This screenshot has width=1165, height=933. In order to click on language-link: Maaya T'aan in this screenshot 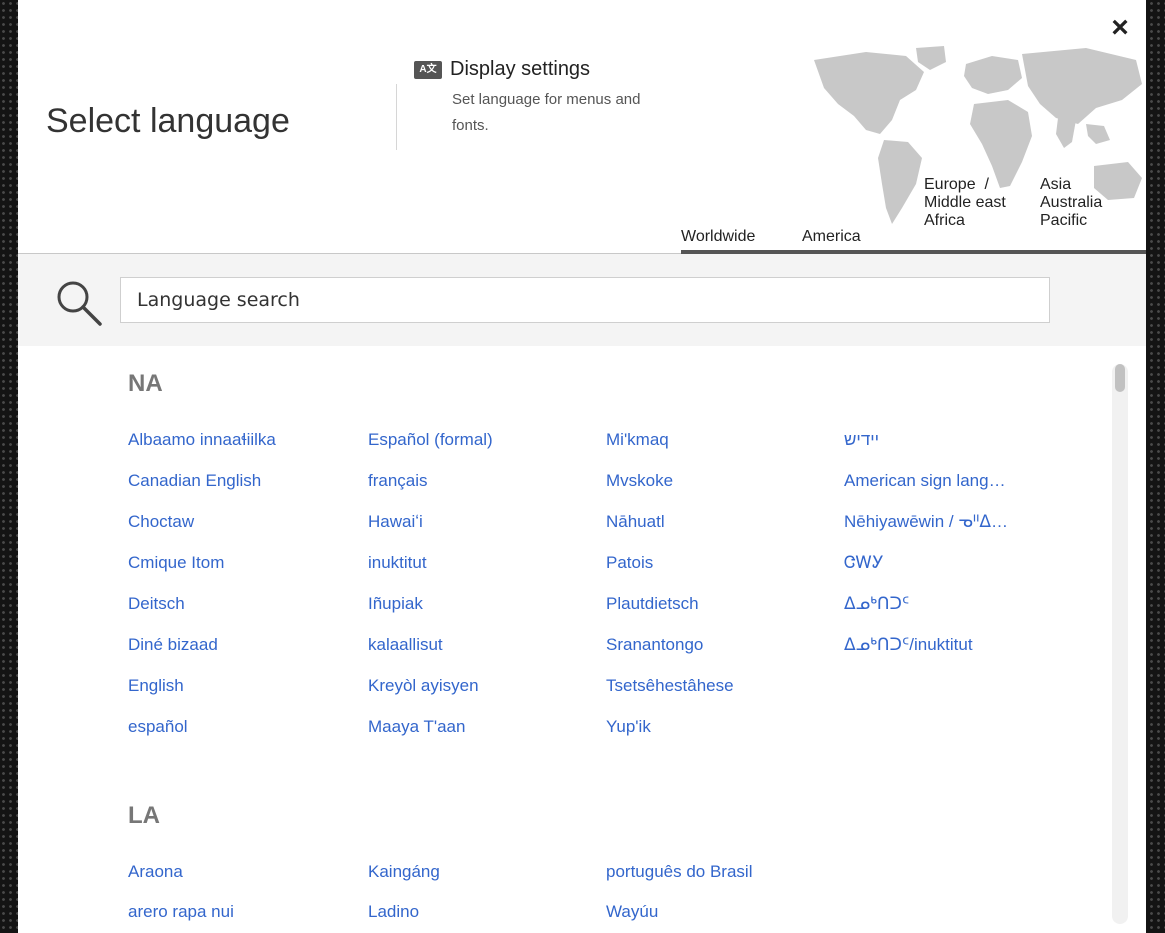, I will do `click(416, 727)`.